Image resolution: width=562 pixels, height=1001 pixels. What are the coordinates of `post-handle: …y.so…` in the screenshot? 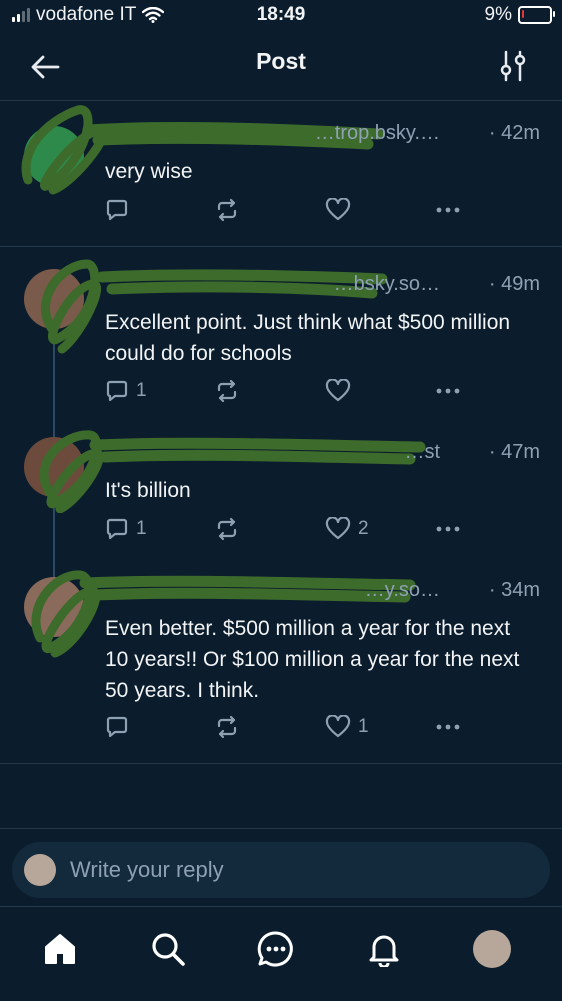 It's located at (402, 590).